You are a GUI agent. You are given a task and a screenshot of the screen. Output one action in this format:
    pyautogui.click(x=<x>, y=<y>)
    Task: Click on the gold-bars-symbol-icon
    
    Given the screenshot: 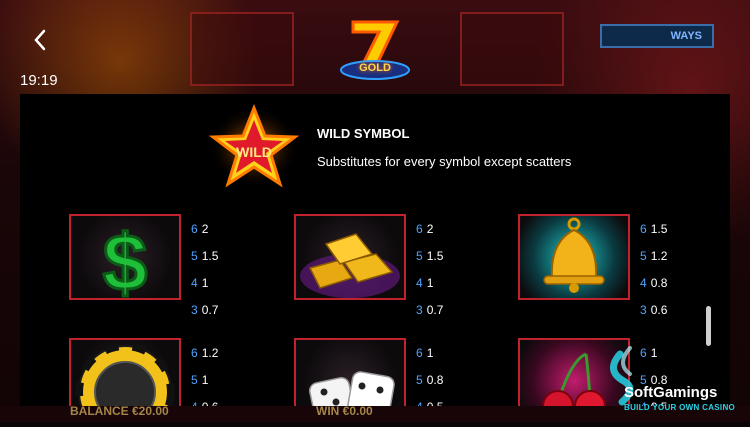 What is the action you would take?
    pyautogui.click(x=350, y=257)
    